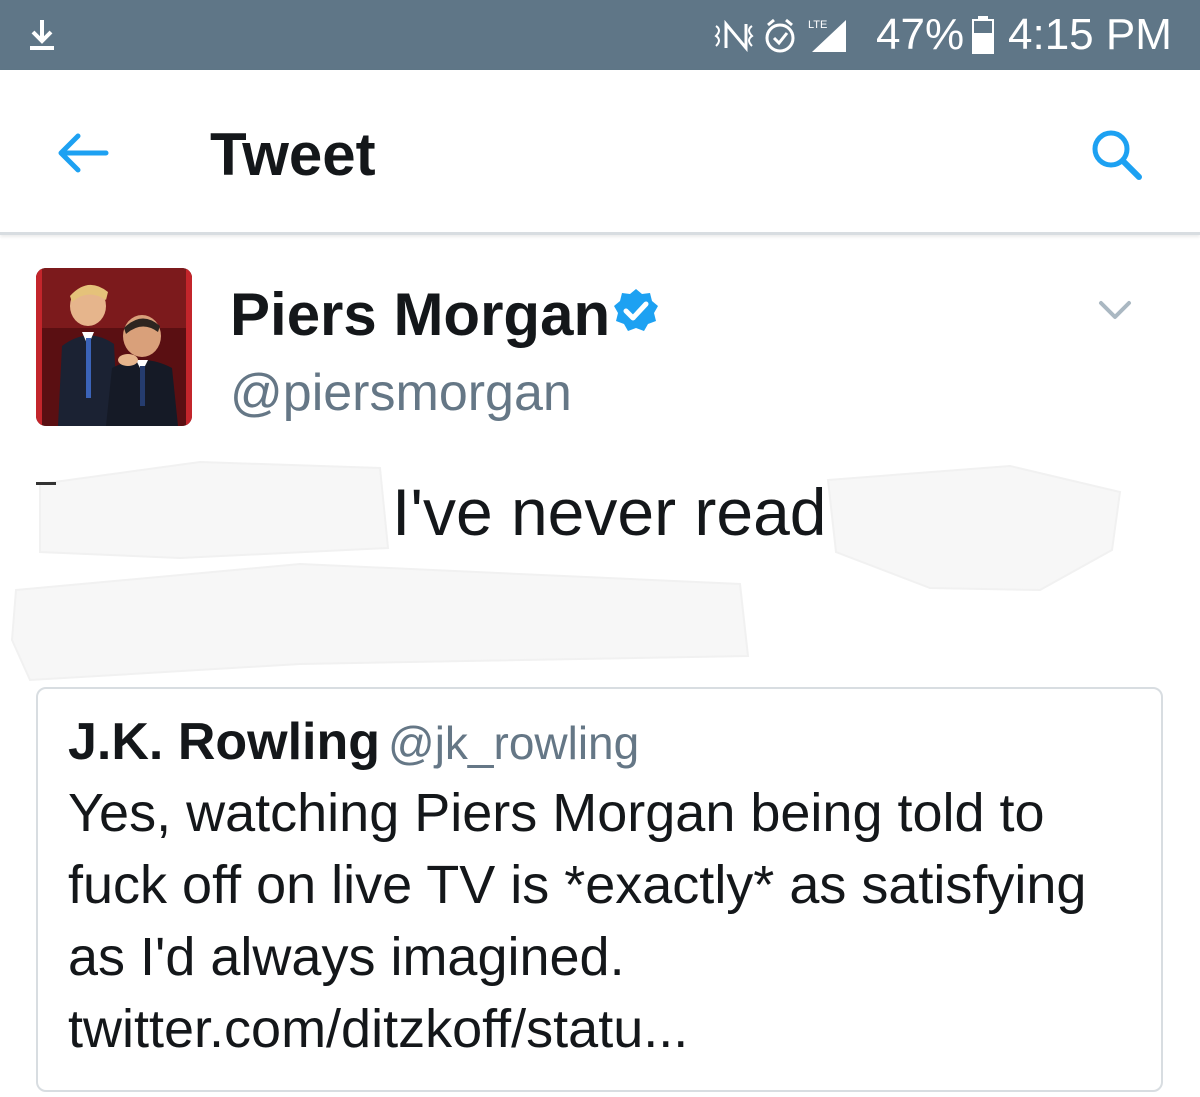  What do you see at coordinates (734, 36) in the screenshot?
I see `no-signal-icon` at bounding box center [734, 36].